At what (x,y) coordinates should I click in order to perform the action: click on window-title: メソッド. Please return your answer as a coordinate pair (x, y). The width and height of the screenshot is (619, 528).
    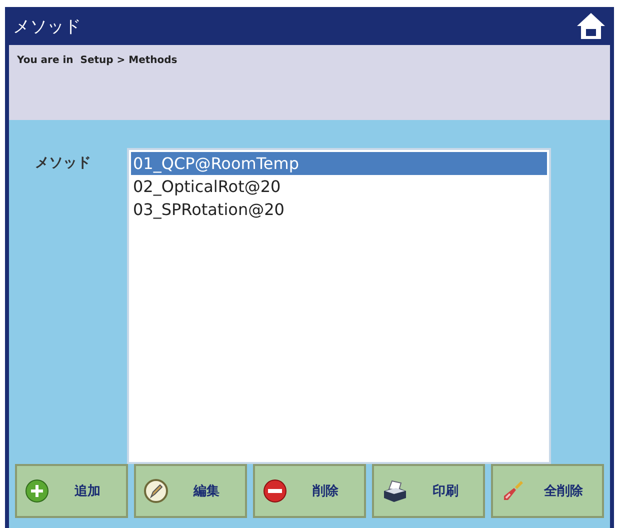
    Looking at the image, I should click on (47, 27).